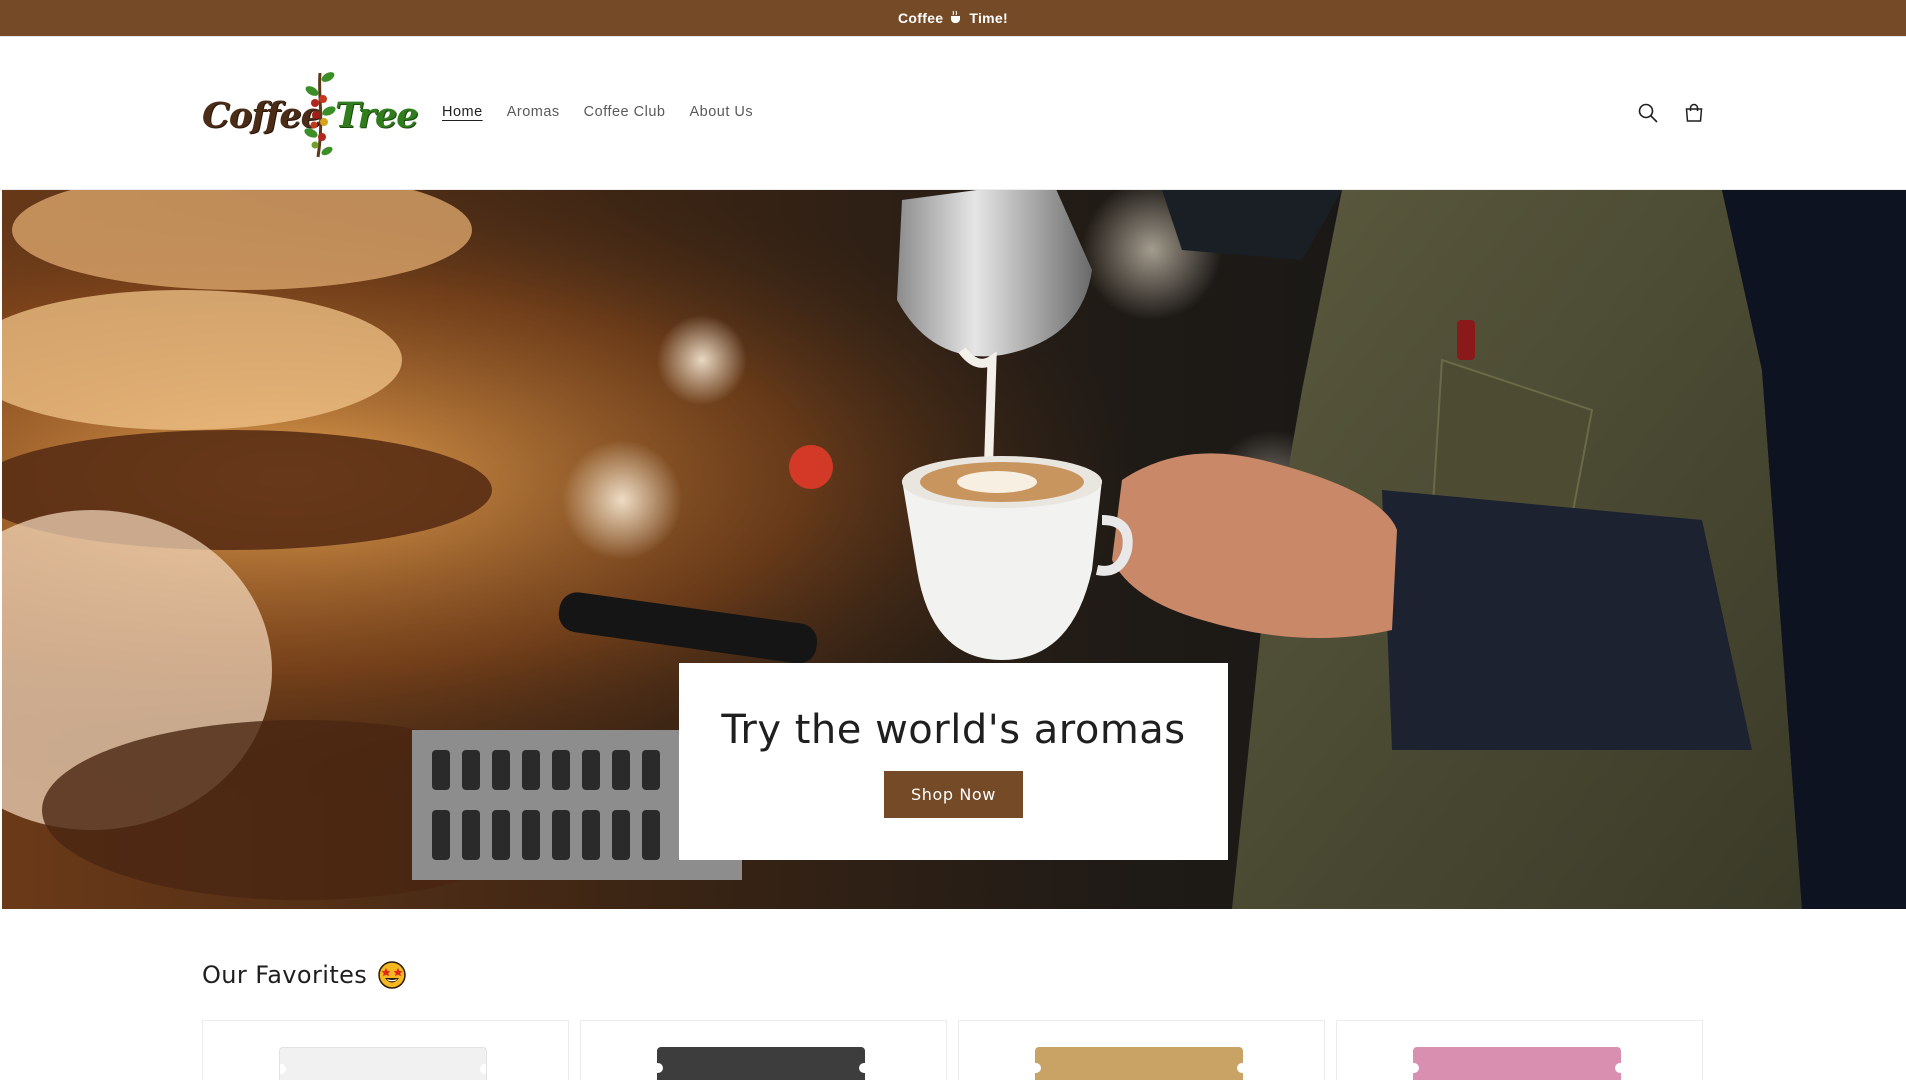  Describe the element at coordinates (953, 730) in the screenshot. I see `hero-heading: Try the world's aromas` at that location.